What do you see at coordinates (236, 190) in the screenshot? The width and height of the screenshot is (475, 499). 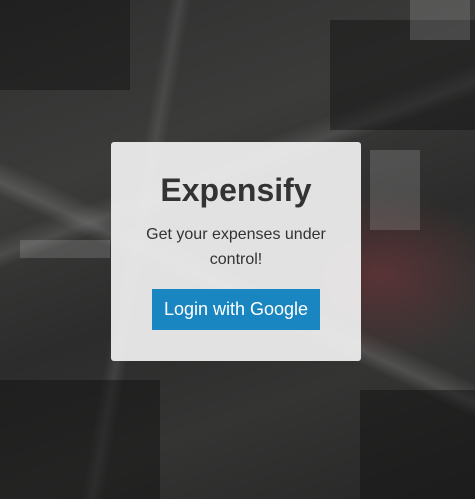 I see `app-title: Expensify` at bounding box center [236, 190].